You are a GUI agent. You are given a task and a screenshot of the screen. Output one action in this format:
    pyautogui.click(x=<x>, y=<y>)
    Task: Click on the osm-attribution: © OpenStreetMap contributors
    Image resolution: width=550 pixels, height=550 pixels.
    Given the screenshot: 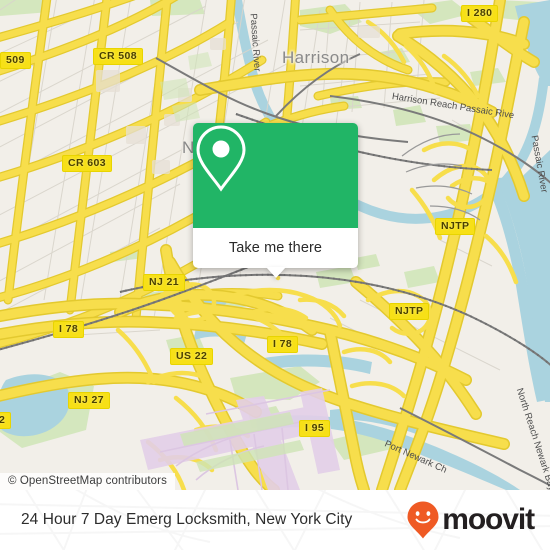 What is the action you would take?
    pyautogui.click(x=87, y=481)
    